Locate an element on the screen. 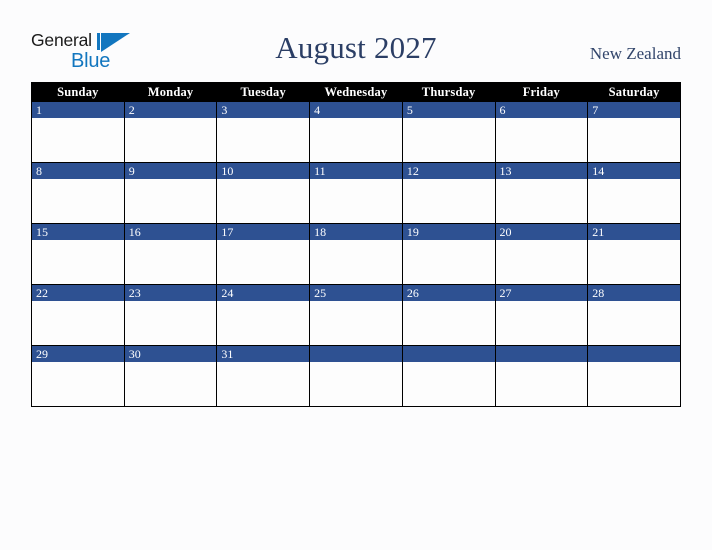 This screenshot has height=550, width=712. calendar-day-cell: 17 is located at coordinates (263, 254).